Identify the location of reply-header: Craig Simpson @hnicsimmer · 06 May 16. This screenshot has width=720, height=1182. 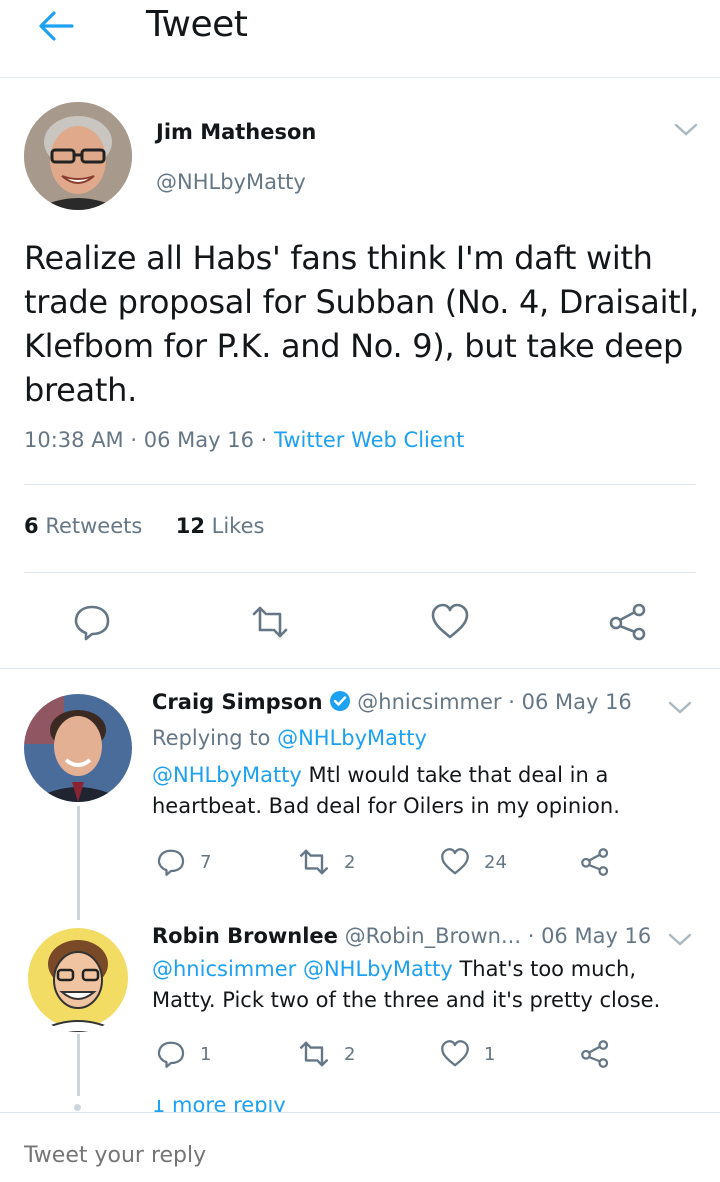
(392, 703).